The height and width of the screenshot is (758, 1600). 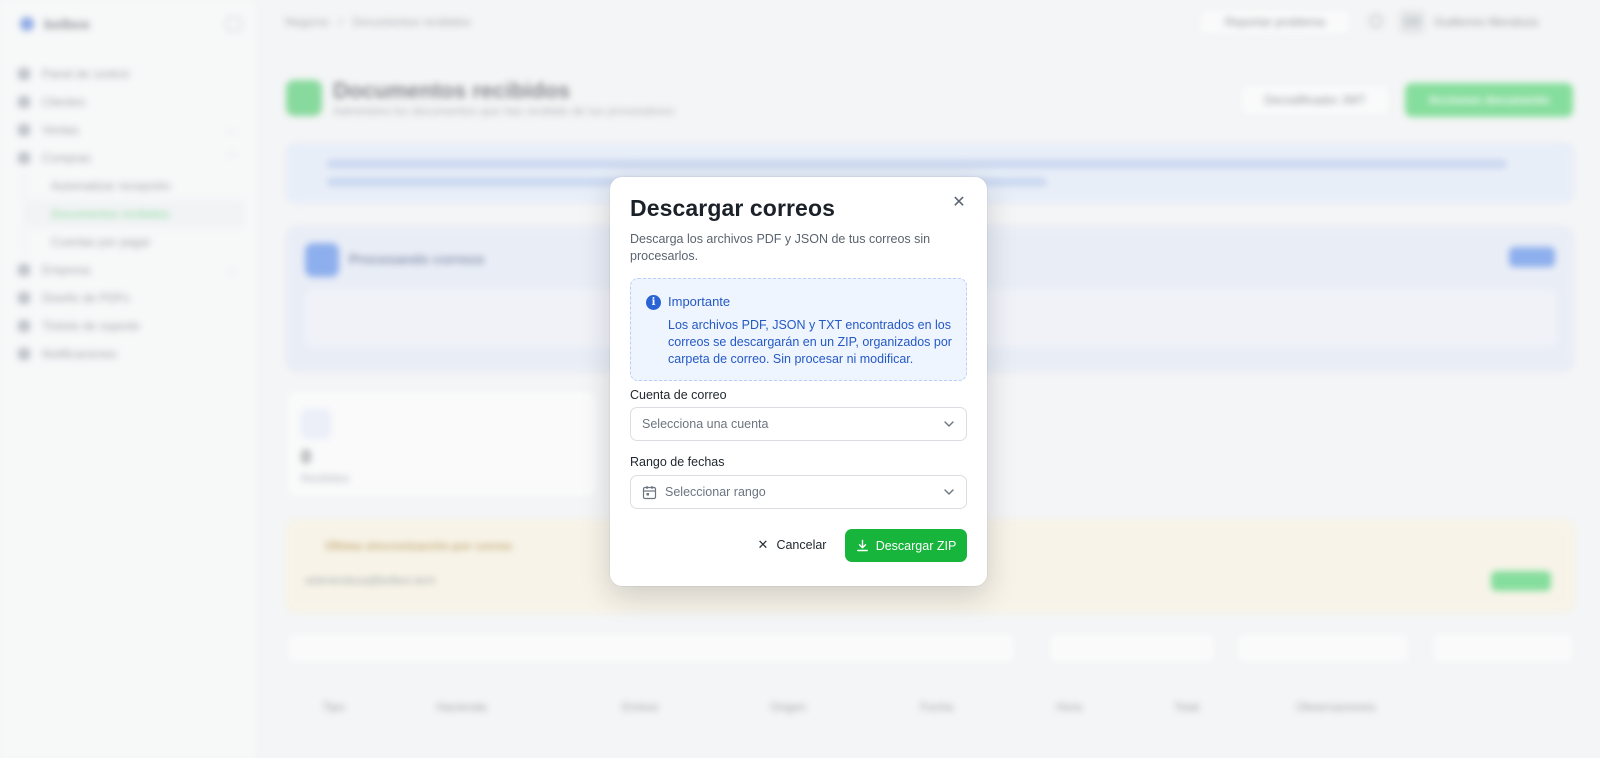 I want to click on close-button: ✕, so click(x=959, y=203).